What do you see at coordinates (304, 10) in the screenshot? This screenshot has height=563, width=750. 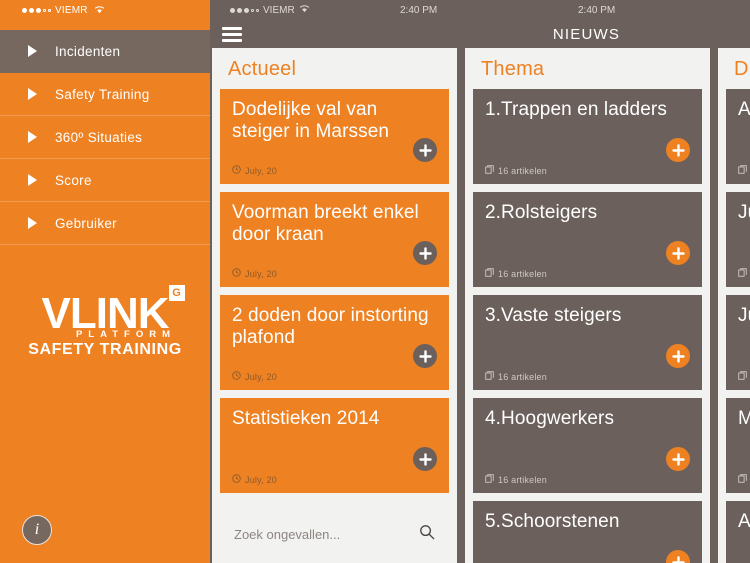 I see `wifi-icon` at bounding box center [304, 10].